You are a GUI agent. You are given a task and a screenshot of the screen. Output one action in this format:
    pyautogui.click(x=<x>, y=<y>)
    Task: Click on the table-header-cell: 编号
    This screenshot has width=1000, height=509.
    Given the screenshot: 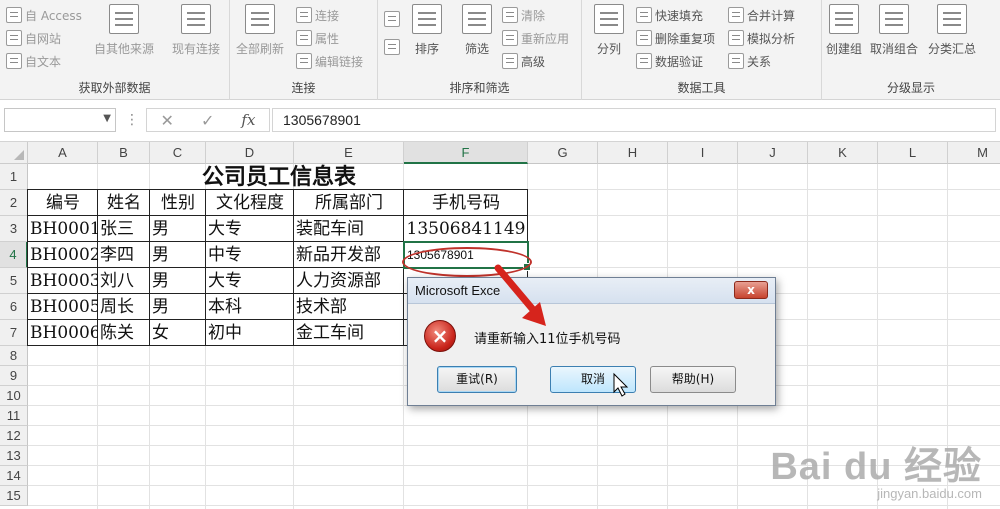 What is the action you would take?
    pyautogui.click(x=63, y=203)
    